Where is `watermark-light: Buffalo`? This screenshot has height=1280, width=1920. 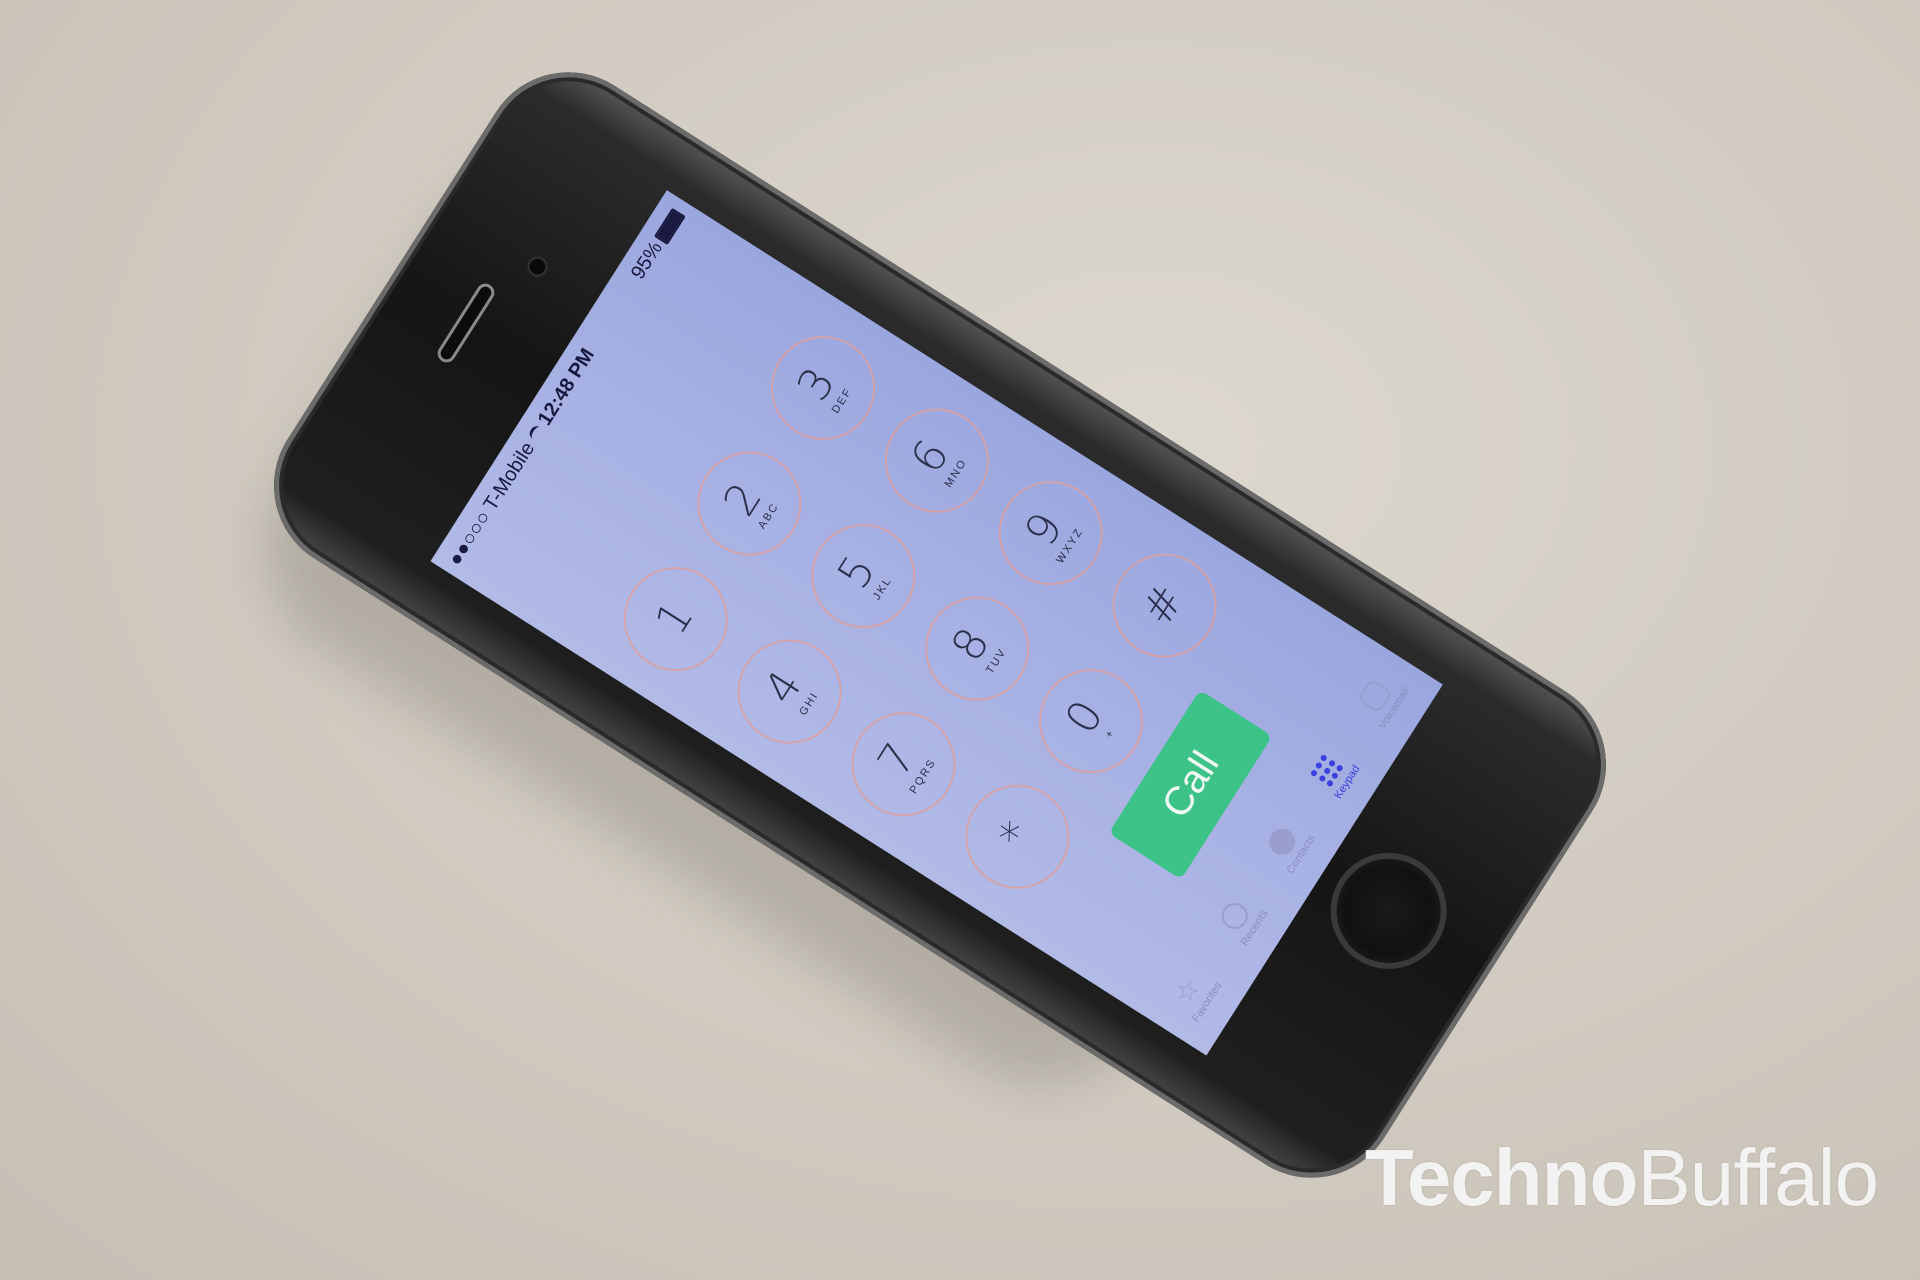 watermark-light: Buffalo is located at coordinates (1758, 1177).